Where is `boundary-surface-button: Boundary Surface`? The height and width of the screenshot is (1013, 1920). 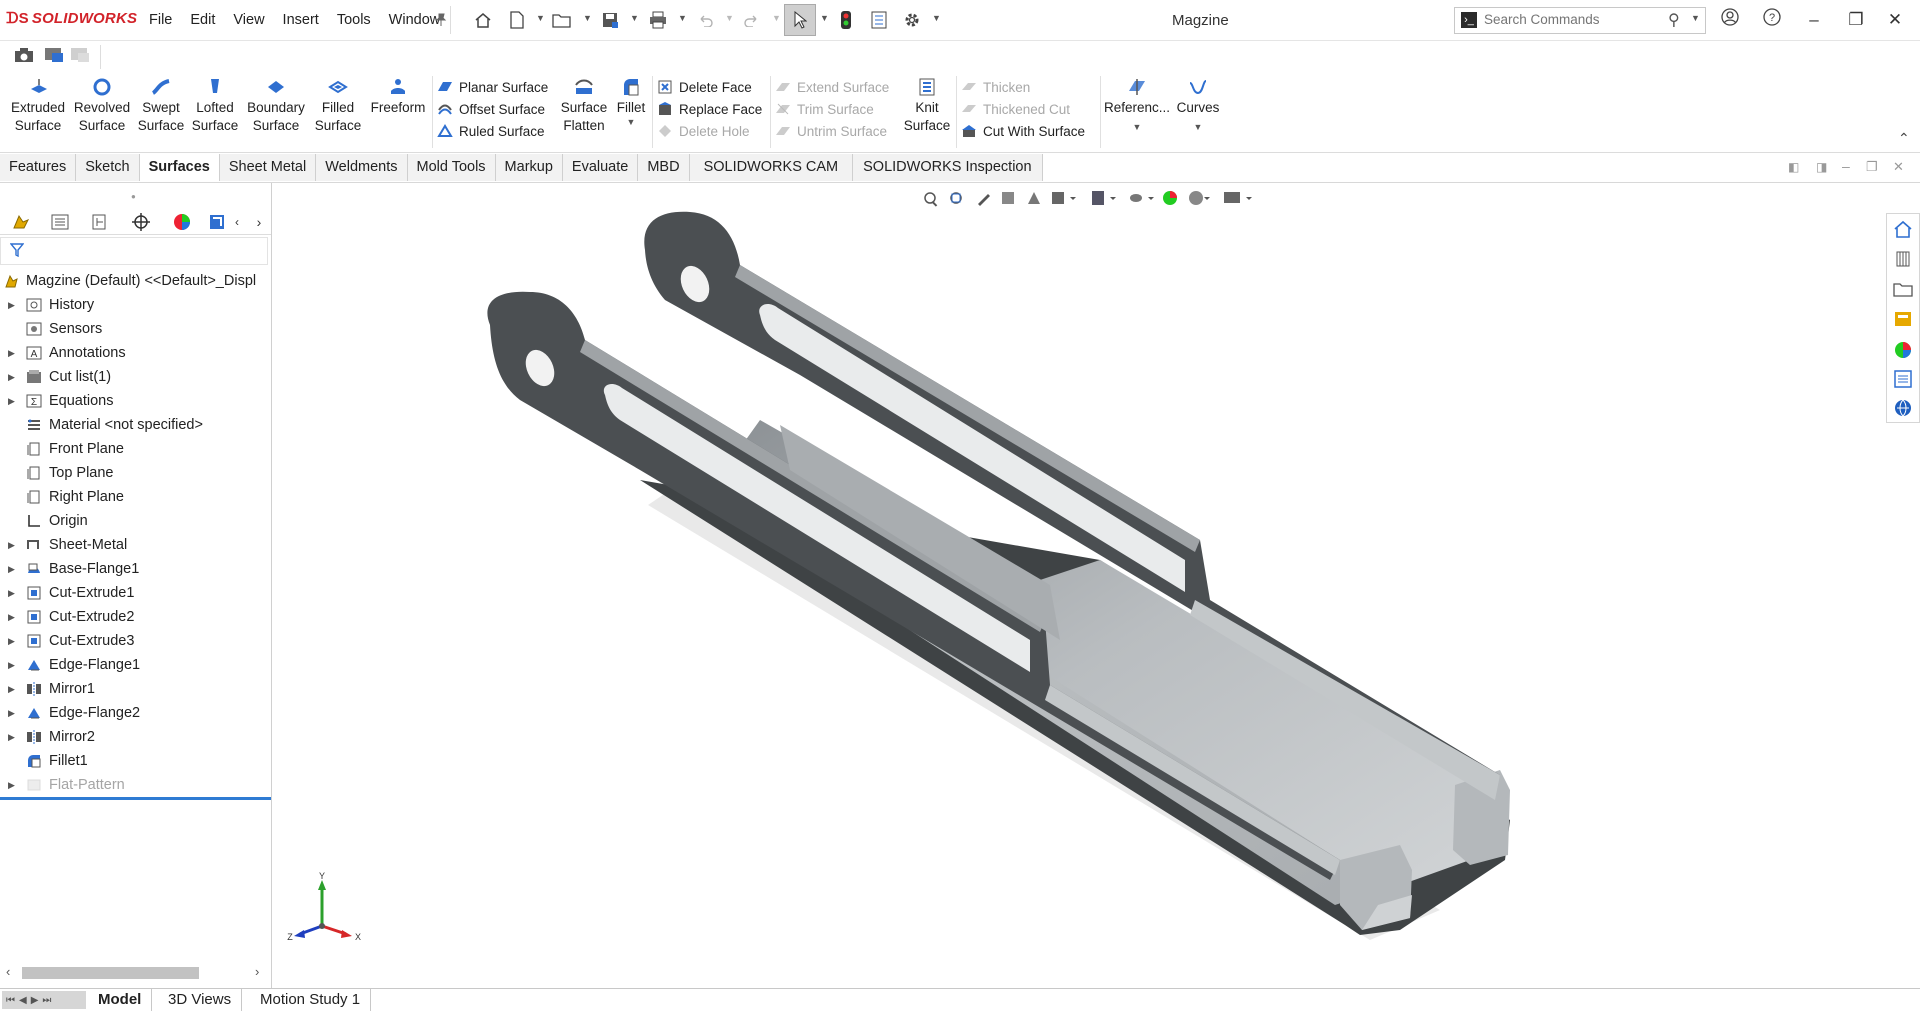 boundary-surface-button: Boundary Surface is located at coordinates (276, 106).